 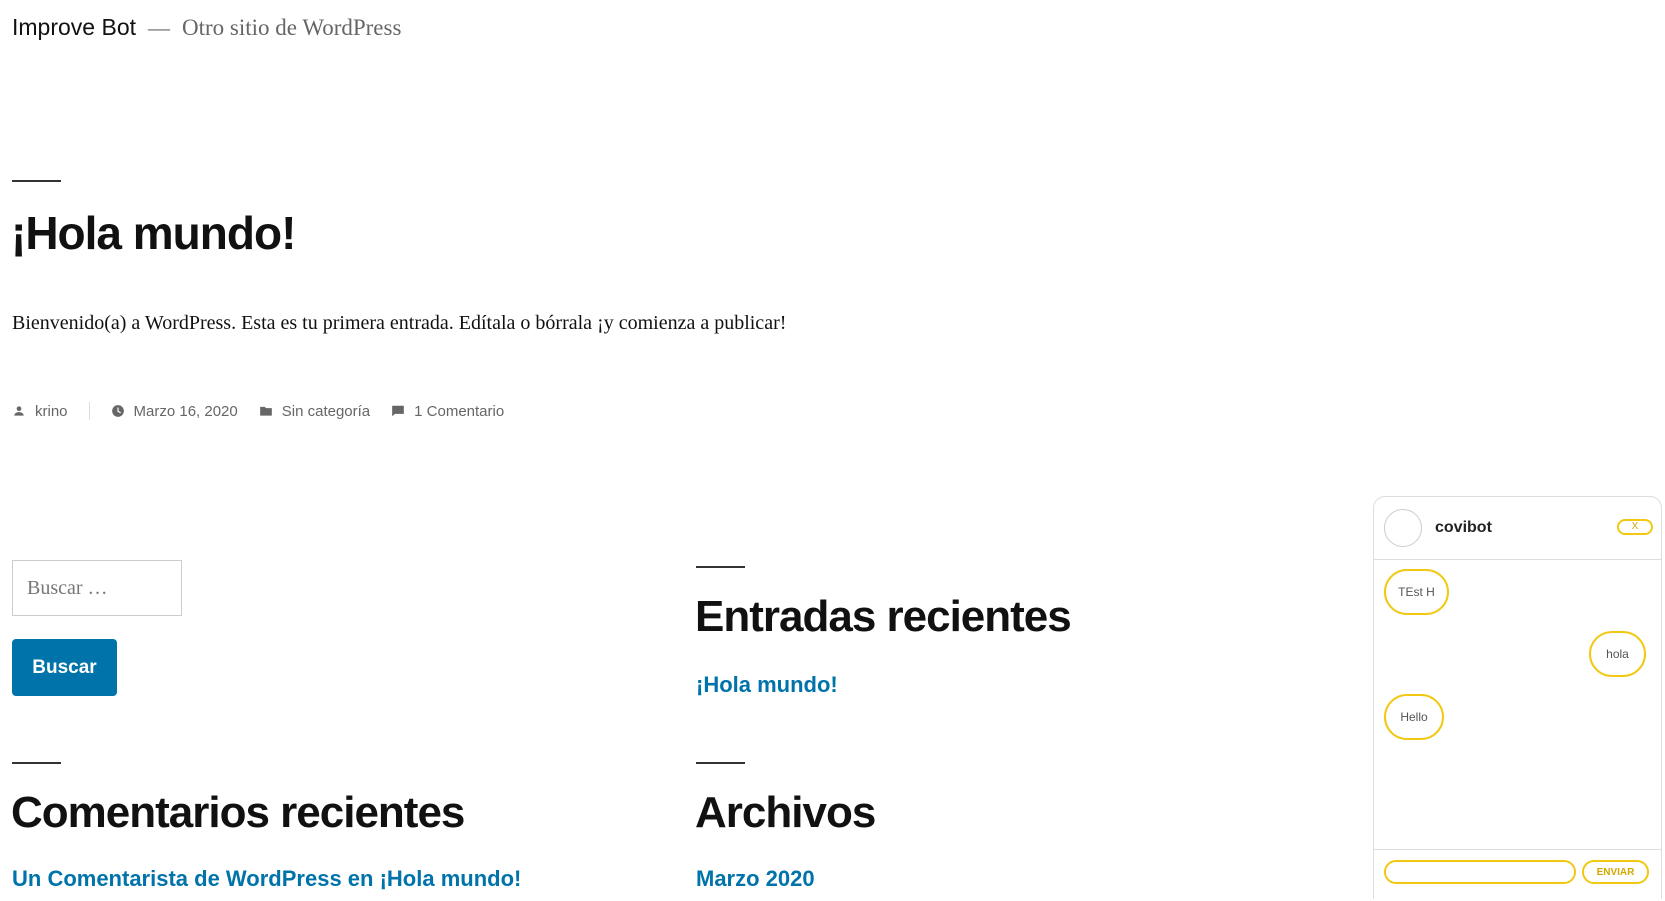 What do you see at coordinates (883, 616) in the screenshot?
I see `recent-posts-title: Entradas recientes` at bounding box center [883, 616].